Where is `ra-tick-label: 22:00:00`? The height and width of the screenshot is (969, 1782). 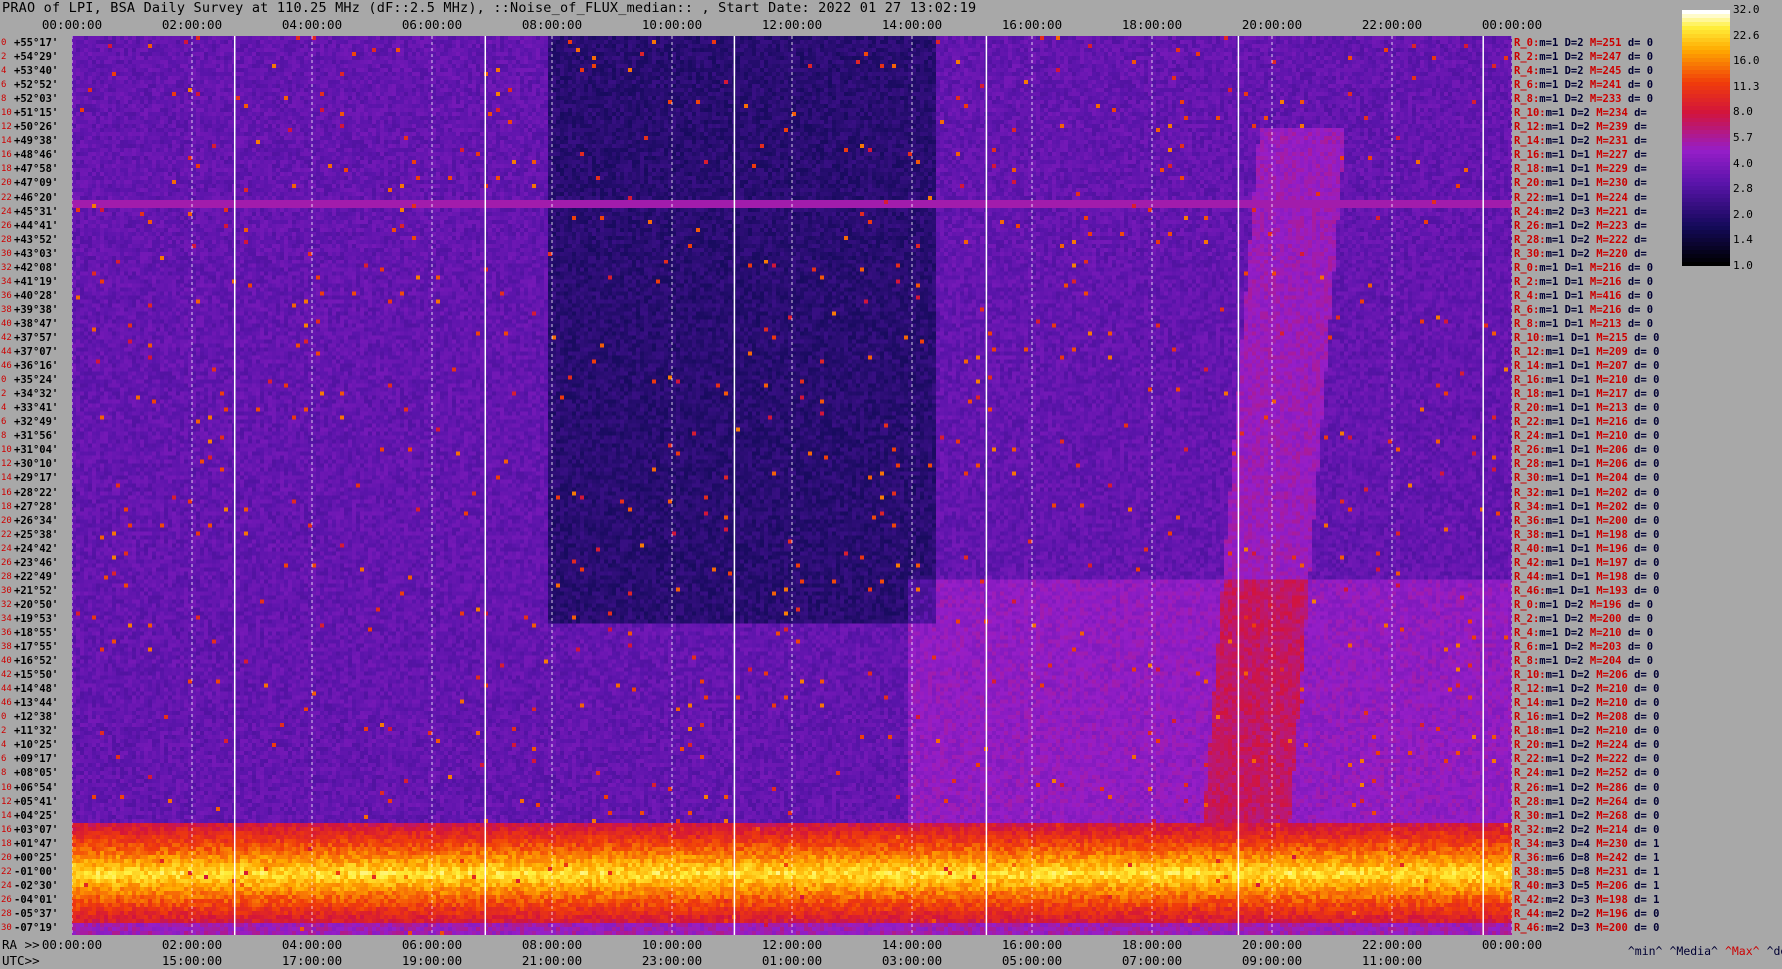
ra-tick-label: 22:00:00 is located at coordinates (1392, 944).